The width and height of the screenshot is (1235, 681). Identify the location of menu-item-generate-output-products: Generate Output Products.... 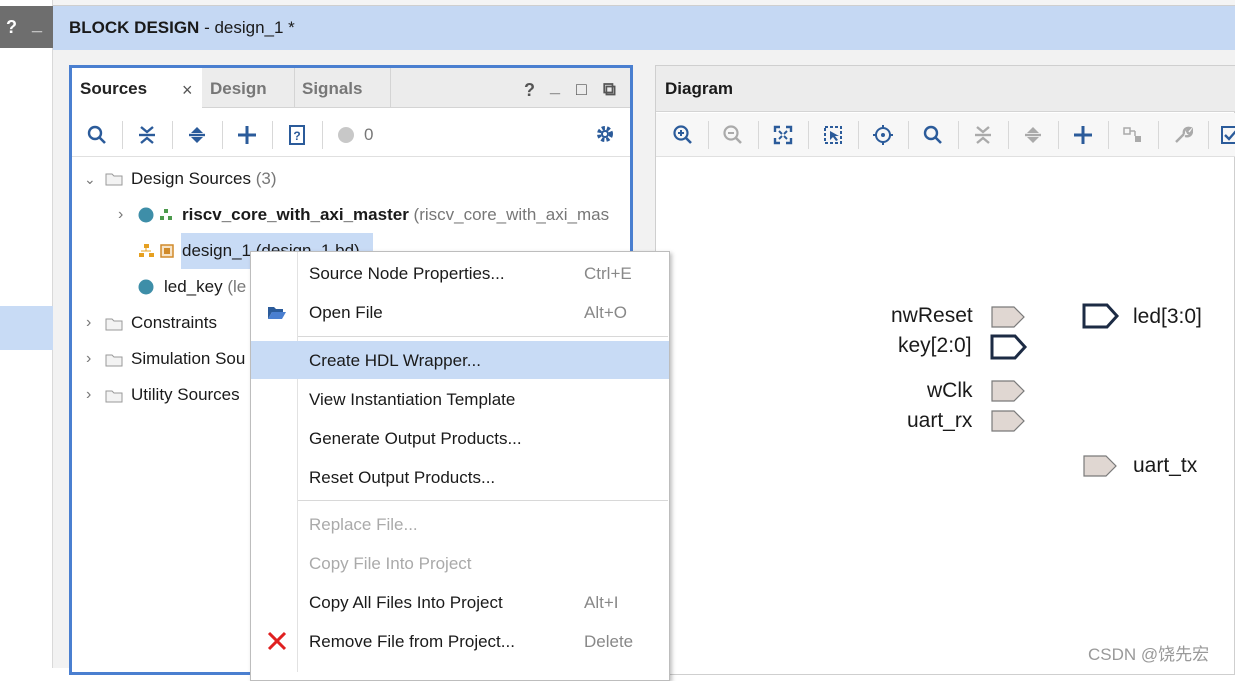
(460, 438).